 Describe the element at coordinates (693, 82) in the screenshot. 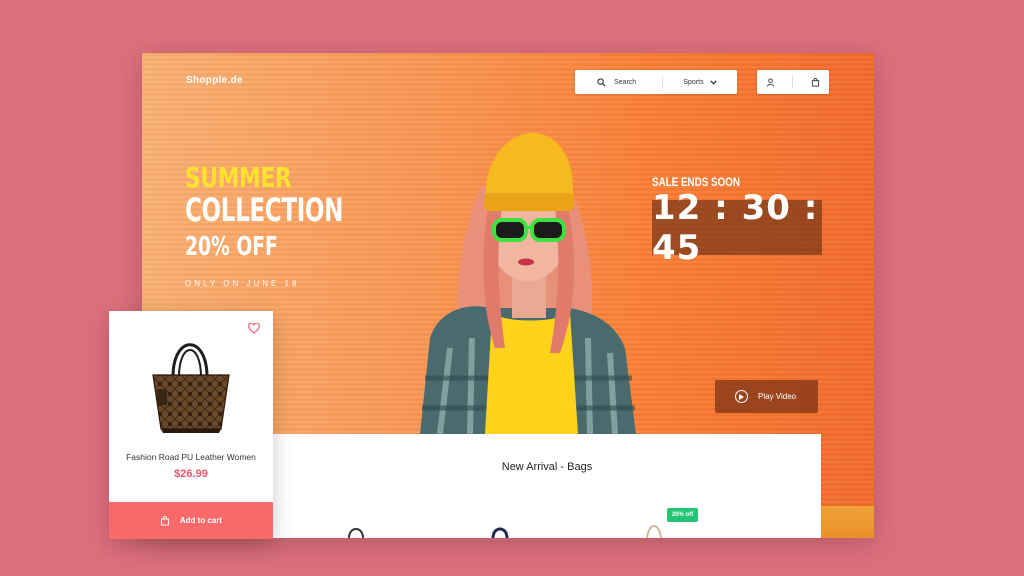

I see `category-selected: Sports` at that location.